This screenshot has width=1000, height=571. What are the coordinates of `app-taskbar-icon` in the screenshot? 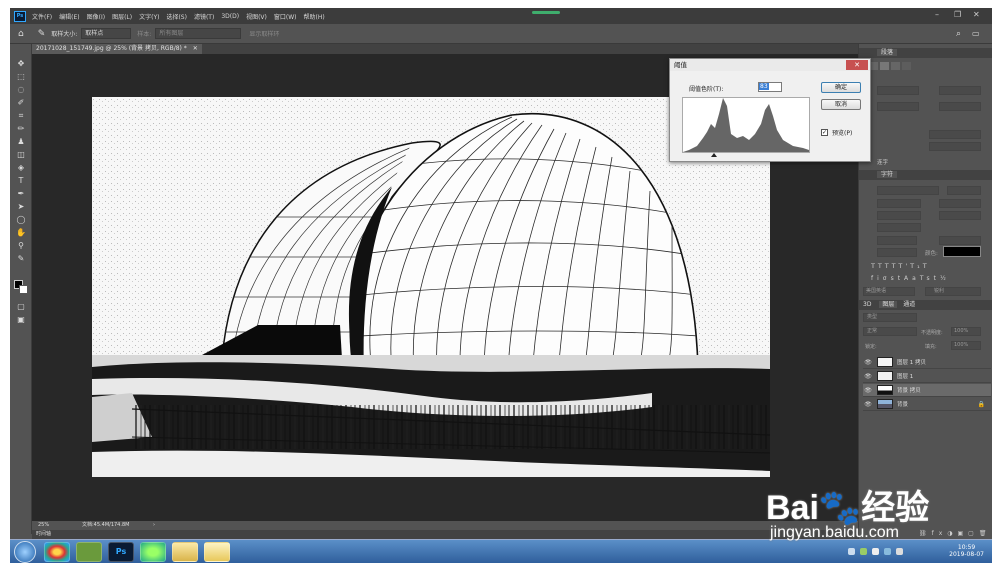 It's located at (153, 552).